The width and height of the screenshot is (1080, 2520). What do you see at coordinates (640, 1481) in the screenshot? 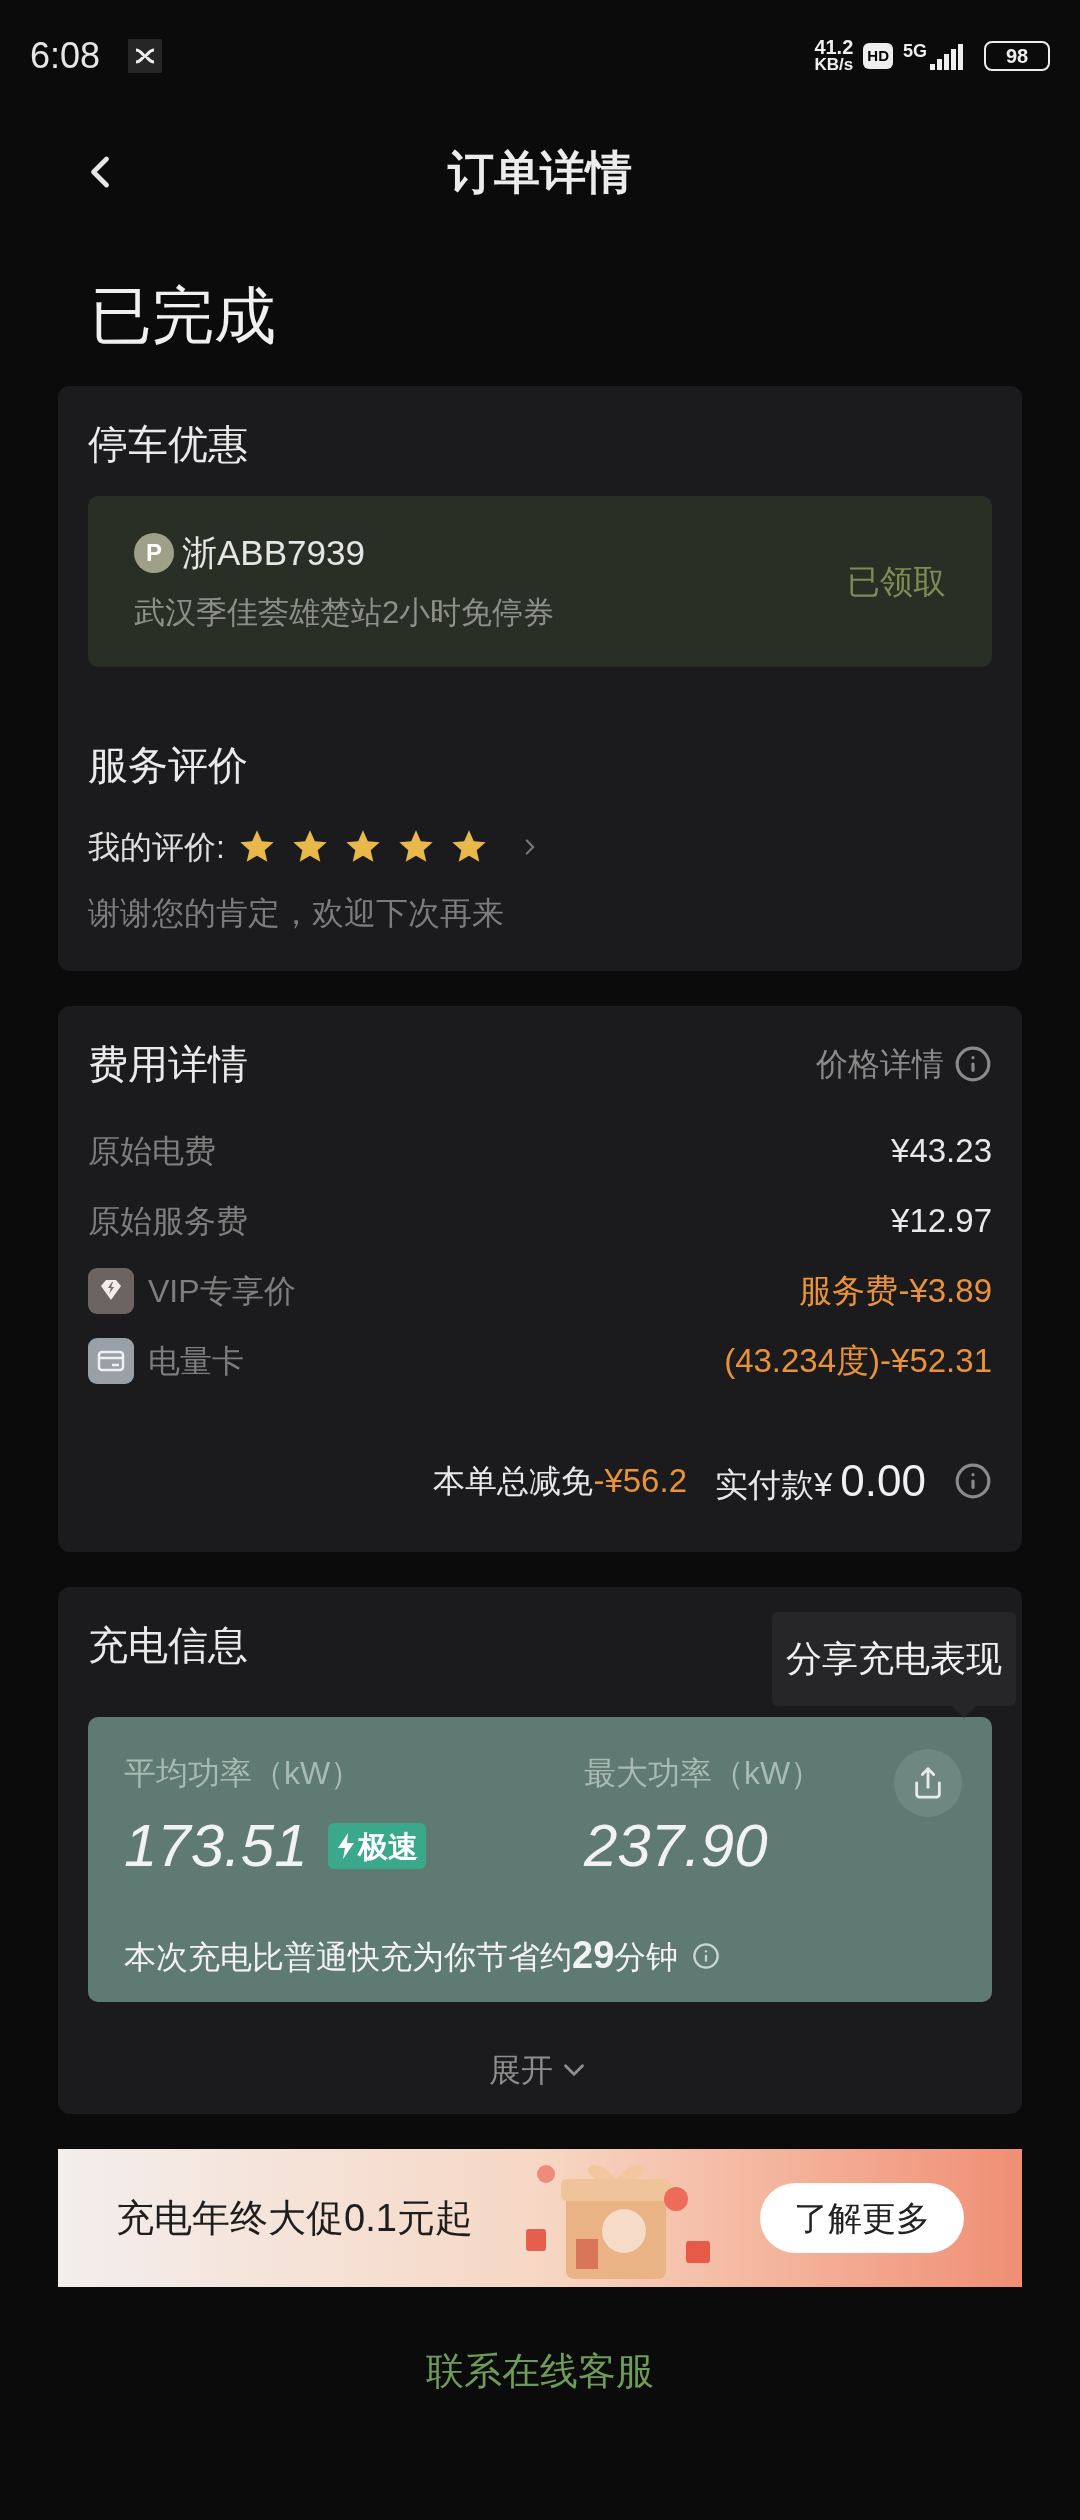
I see `discount-value: -¥56.2` at bounding box center [640, 1481].